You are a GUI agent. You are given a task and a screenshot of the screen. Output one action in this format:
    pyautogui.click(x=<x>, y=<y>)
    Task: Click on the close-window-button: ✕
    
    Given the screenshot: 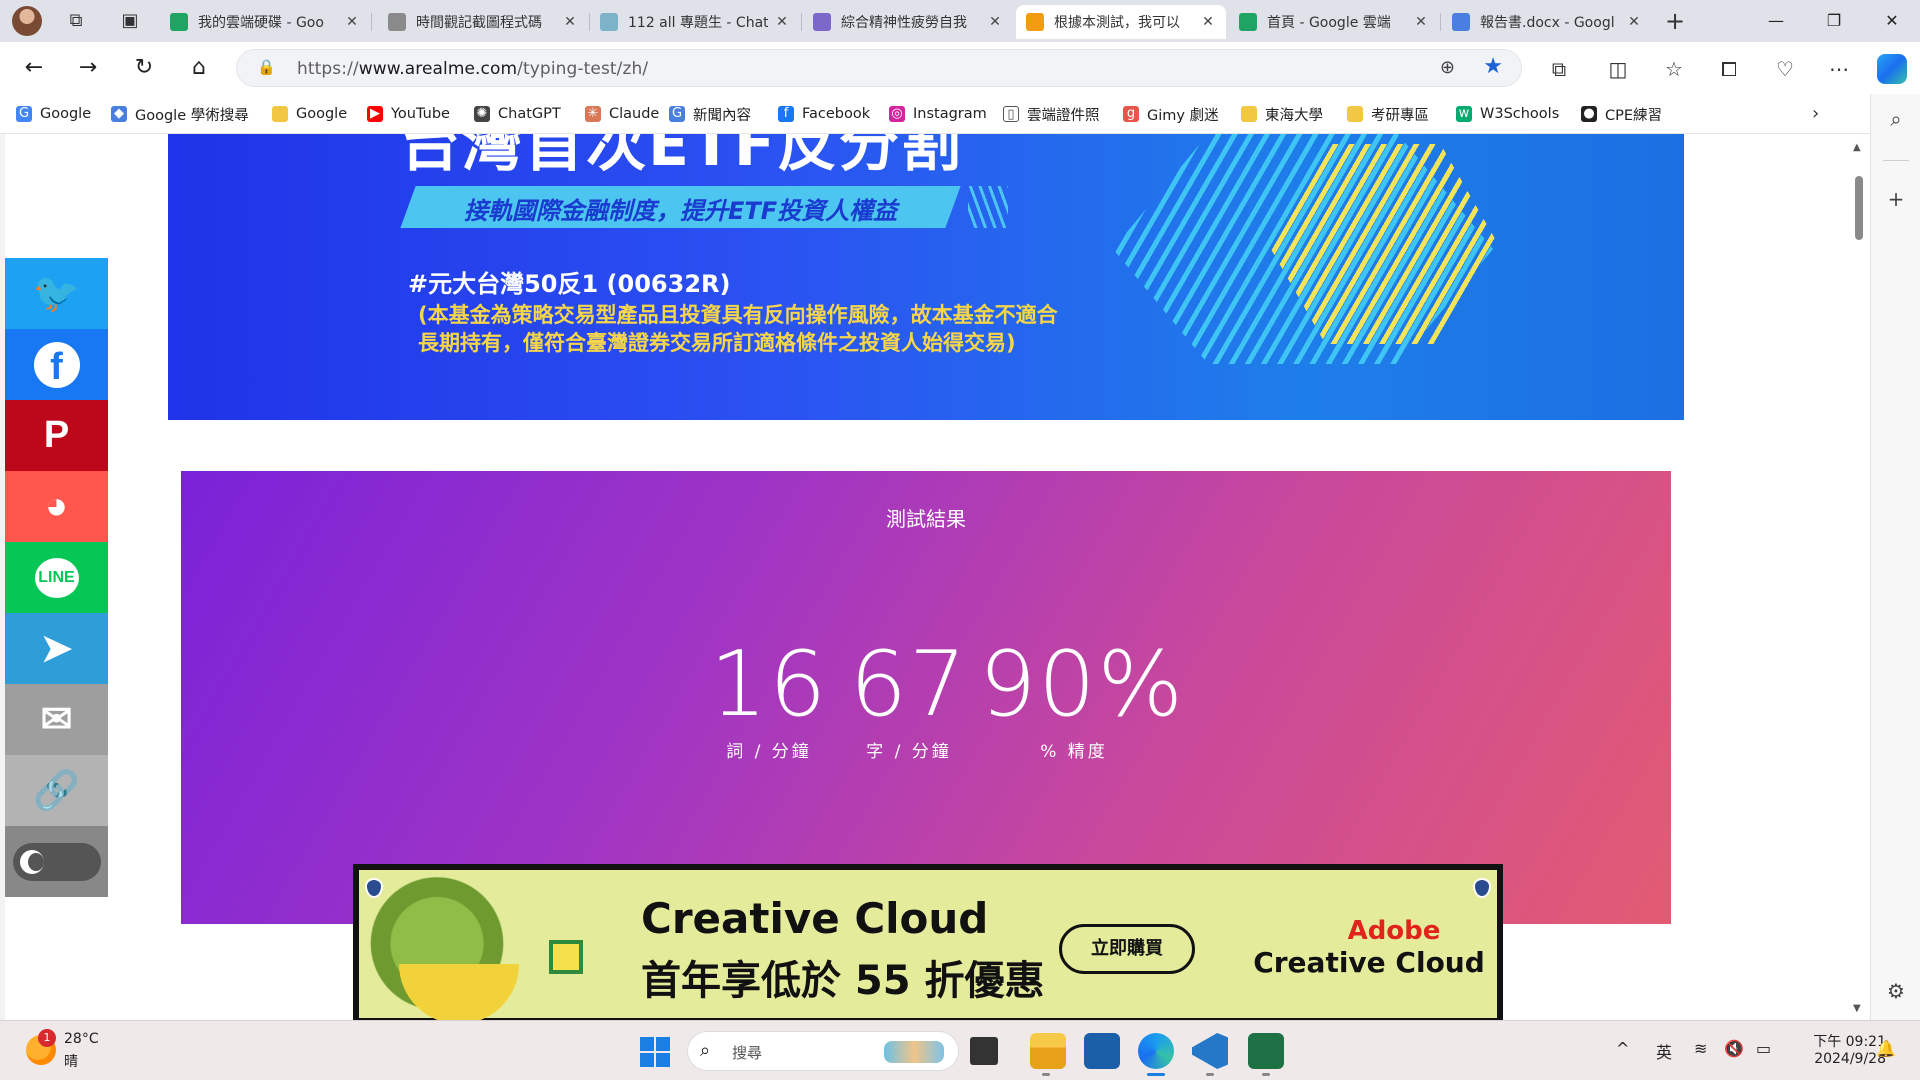 What is the action you would take?
    pyautogui.click(x=1892, y=21)
    